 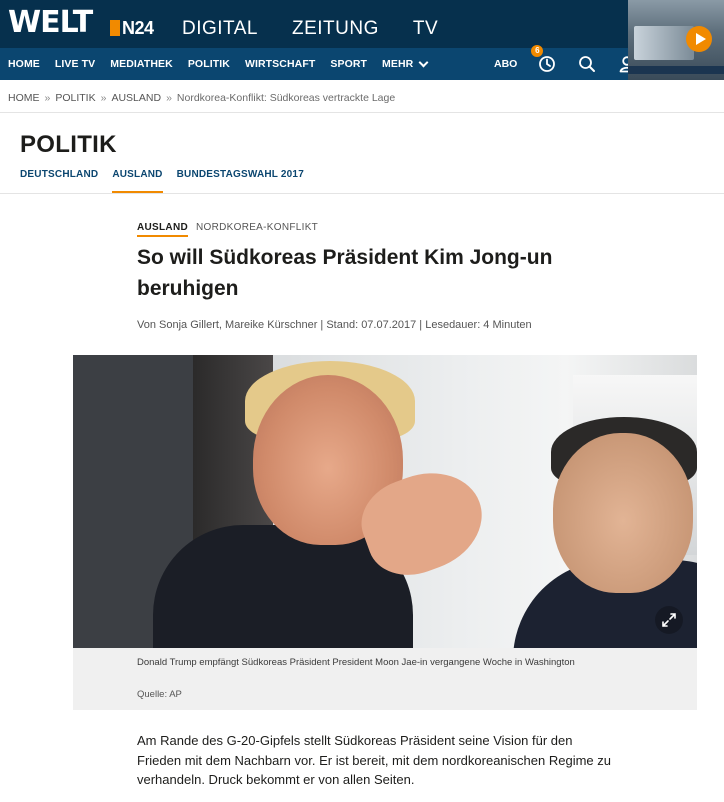 I want to click on abo-link: ABO, so click(x=505, y=64).